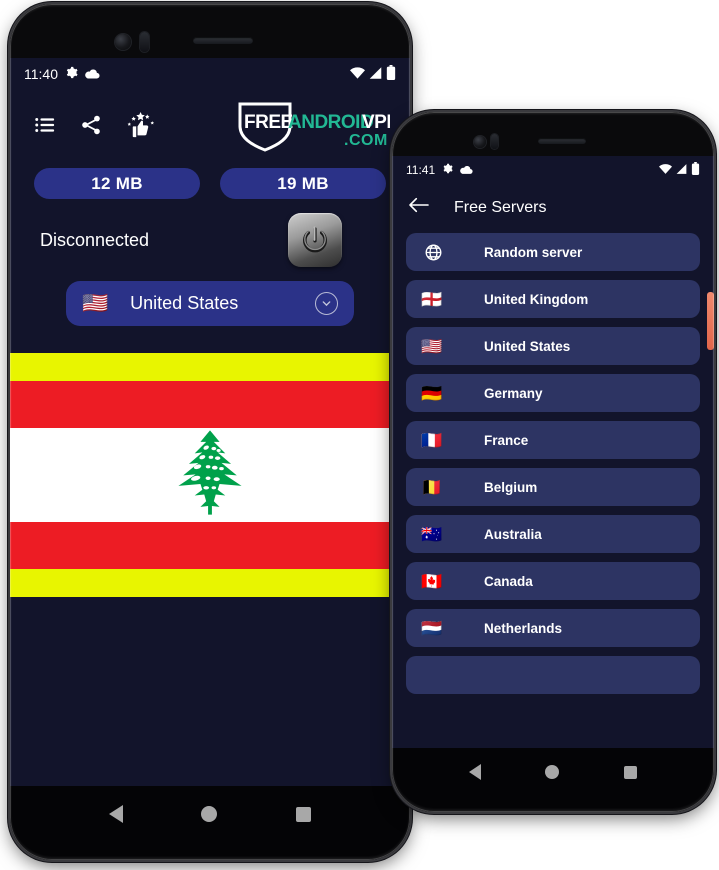  What do you see at coordinates (553, 393) in the screenshot?
I see `server-list-item: 🇩🇪 Germany` at bounding box center [553, 393].